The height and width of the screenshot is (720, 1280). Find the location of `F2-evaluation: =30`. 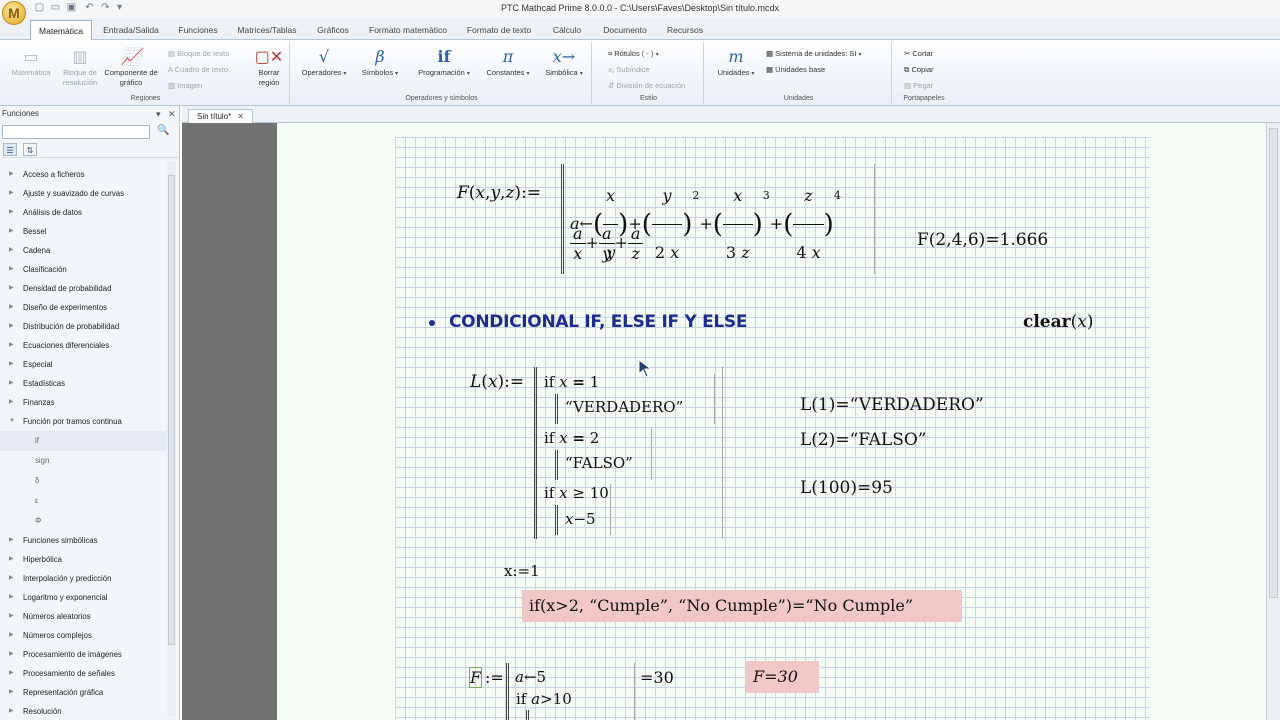

F2-evaluation: =30 is located at coordinates (657, 677).